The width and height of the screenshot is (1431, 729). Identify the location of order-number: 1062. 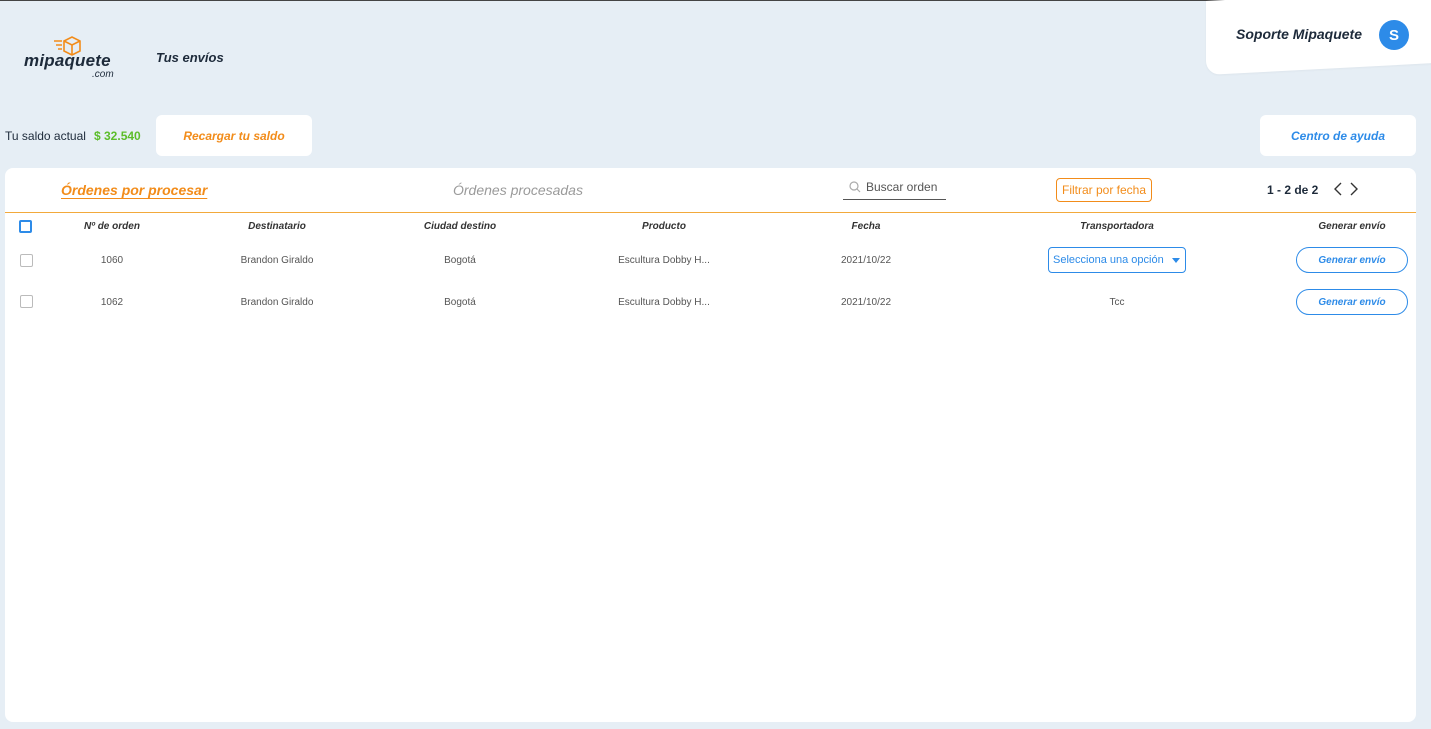
(112, 302).